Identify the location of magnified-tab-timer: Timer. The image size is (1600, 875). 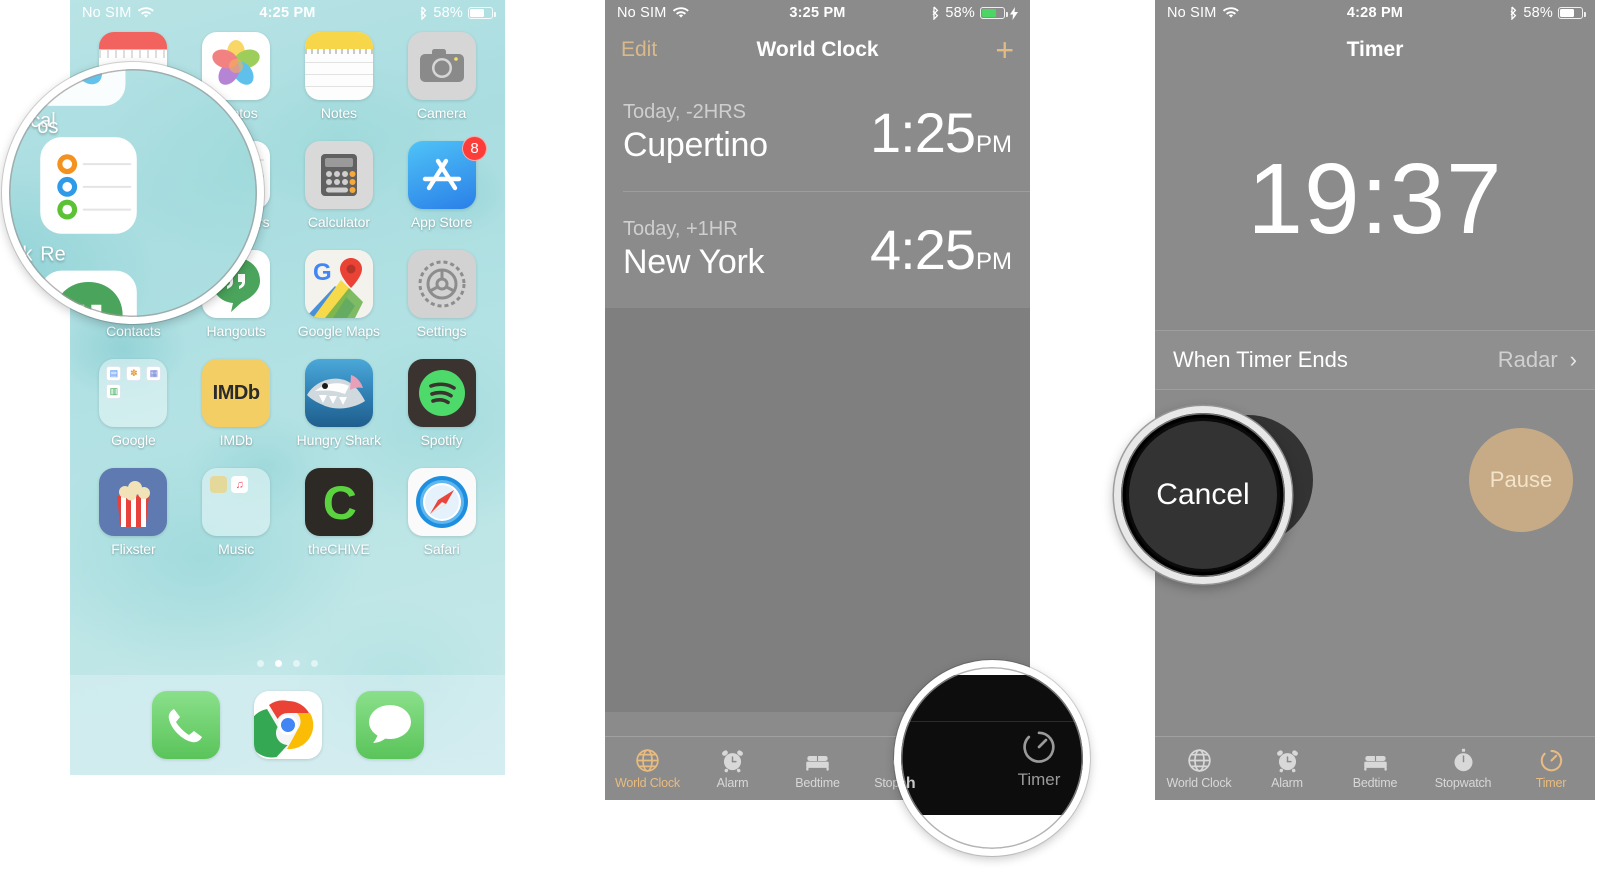
(1036, 758).